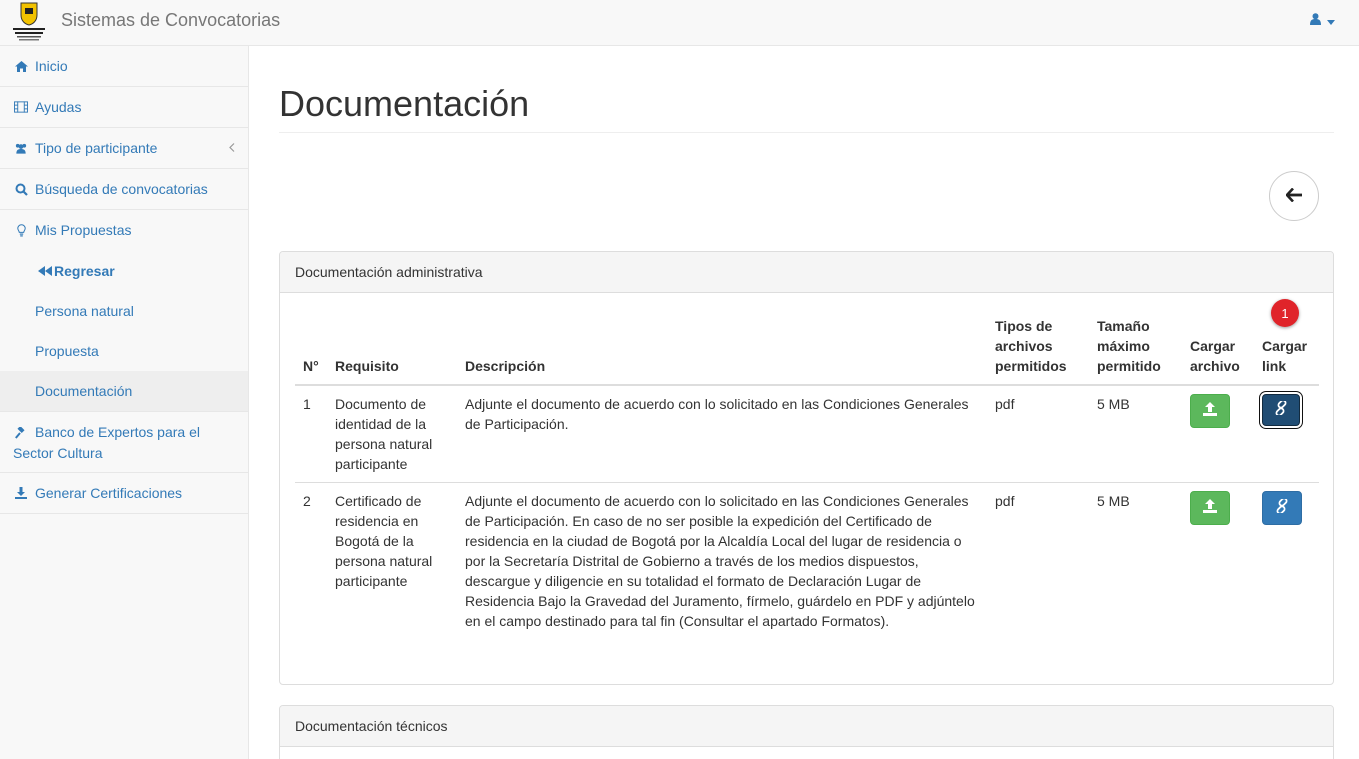  What do you see at coordinates (84, 391) in the screenshot?
I see `sidebar-item-label: Documentación` at bounding box center [84, 391].